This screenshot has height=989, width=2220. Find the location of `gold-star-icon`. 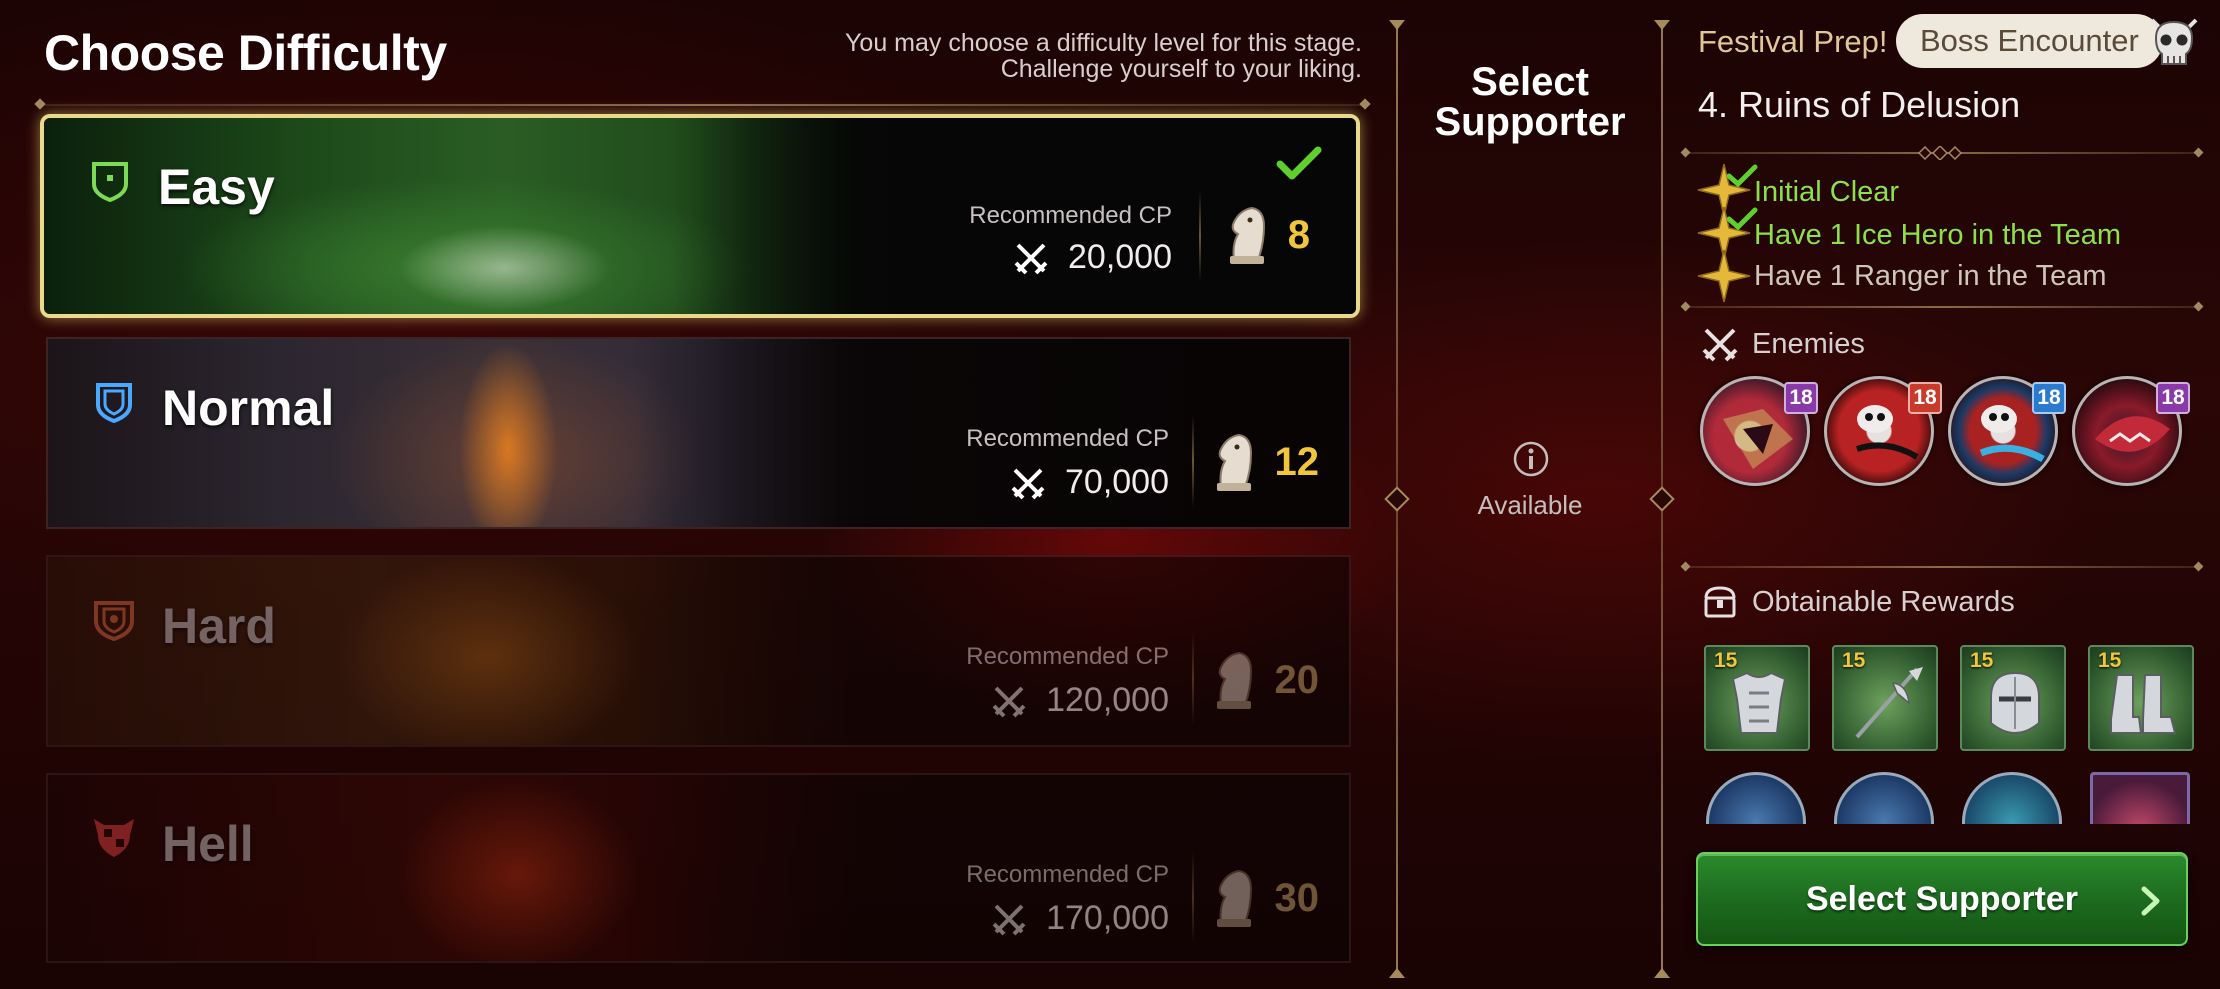

gold-star-icon is located at coordinates (1724, 276).